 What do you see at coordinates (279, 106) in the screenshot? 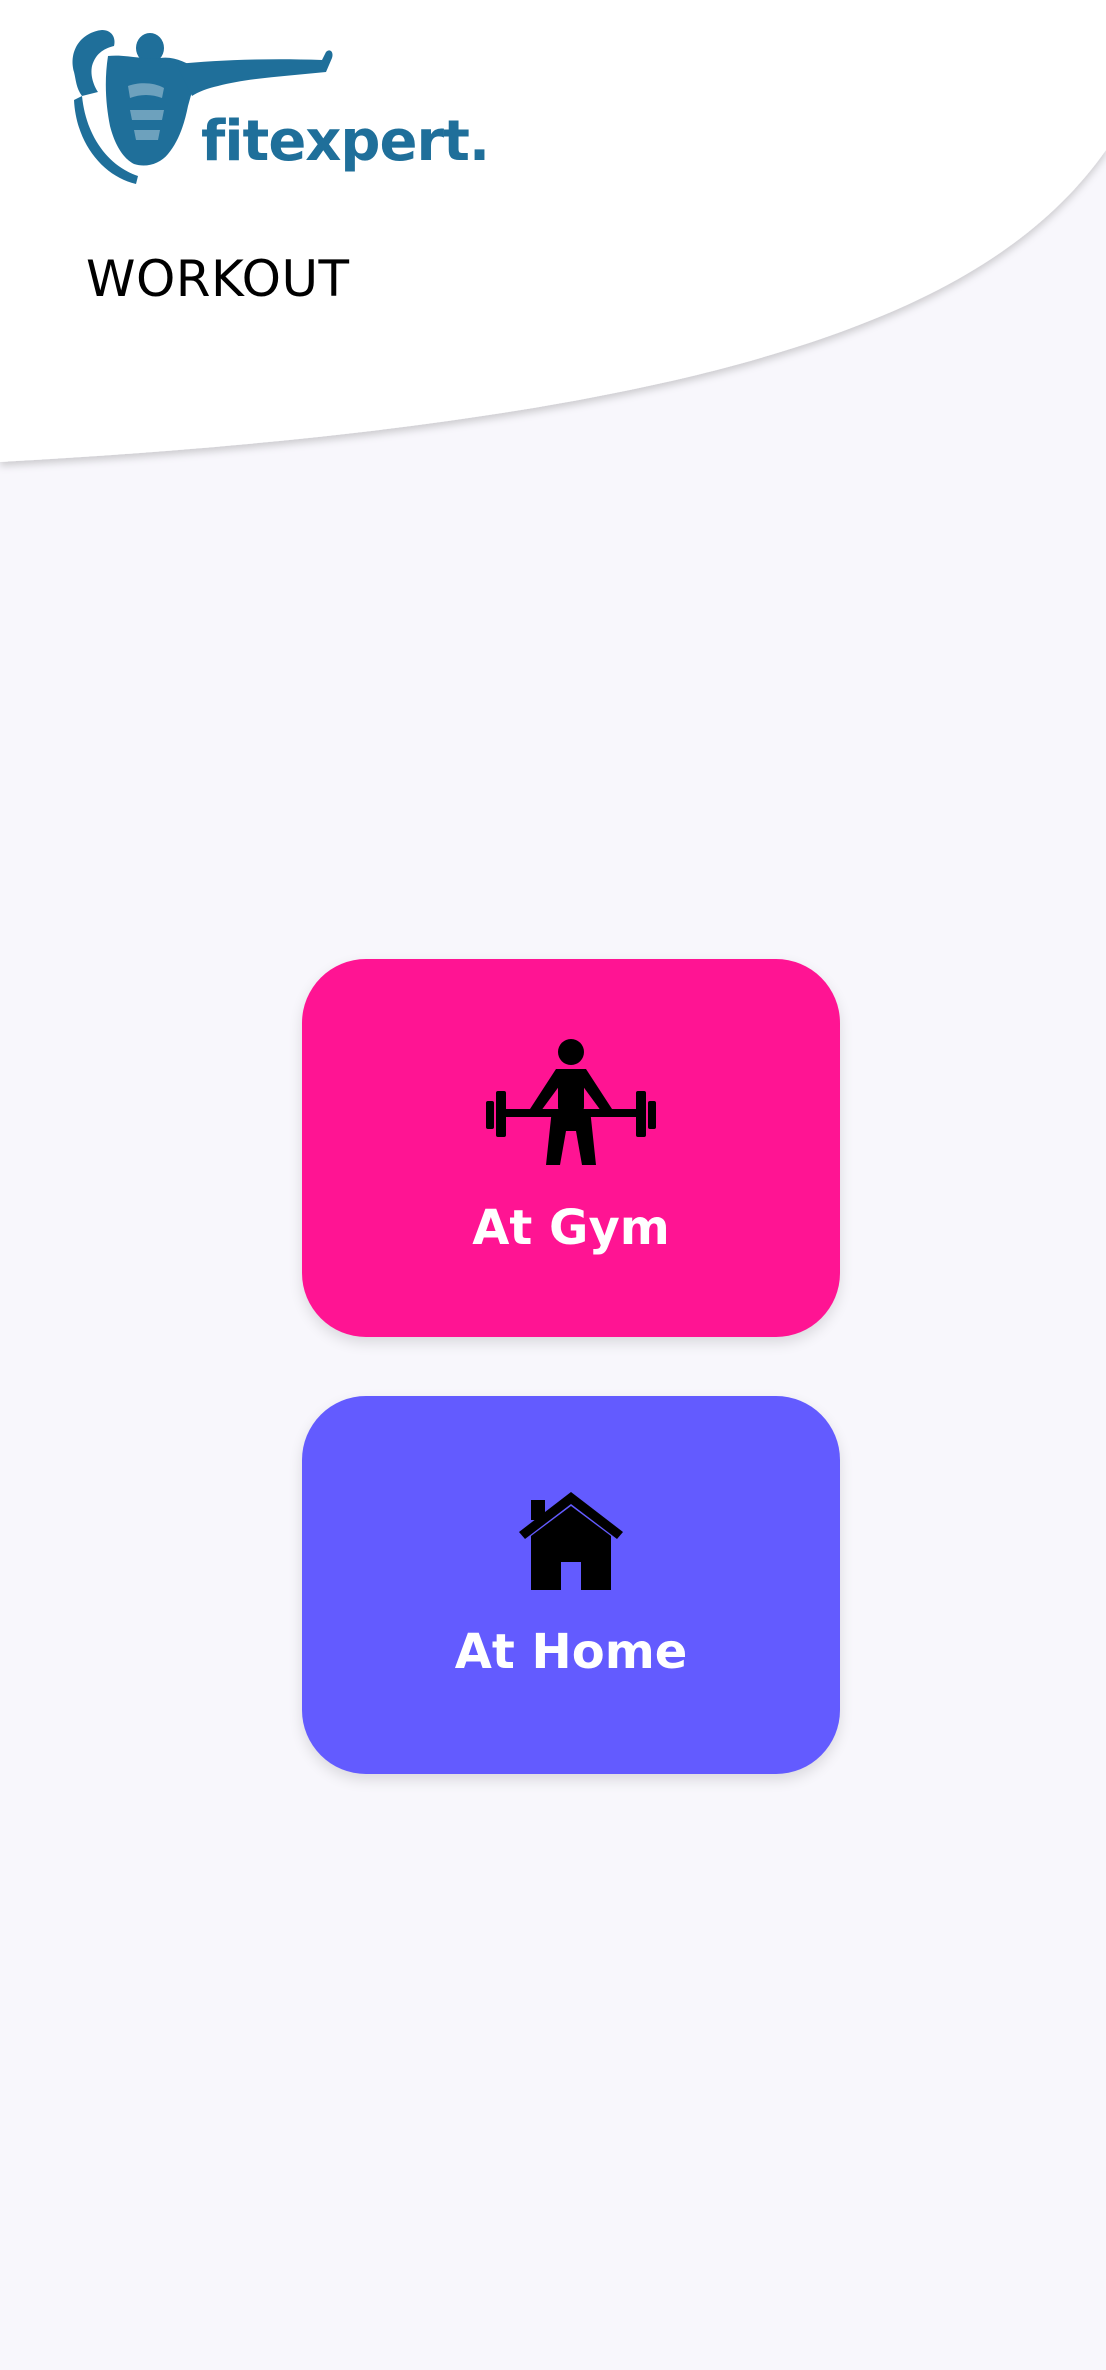
I see `fitexpert-logo: fitexpert.` at bounding box center [279, 106].